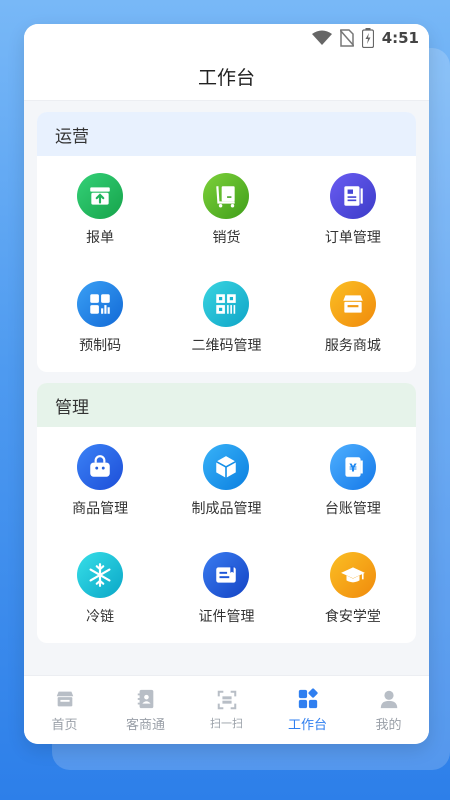 This screenshot has width=450, height=800. I want to click on page-header: 工作台, so click(226, 76).